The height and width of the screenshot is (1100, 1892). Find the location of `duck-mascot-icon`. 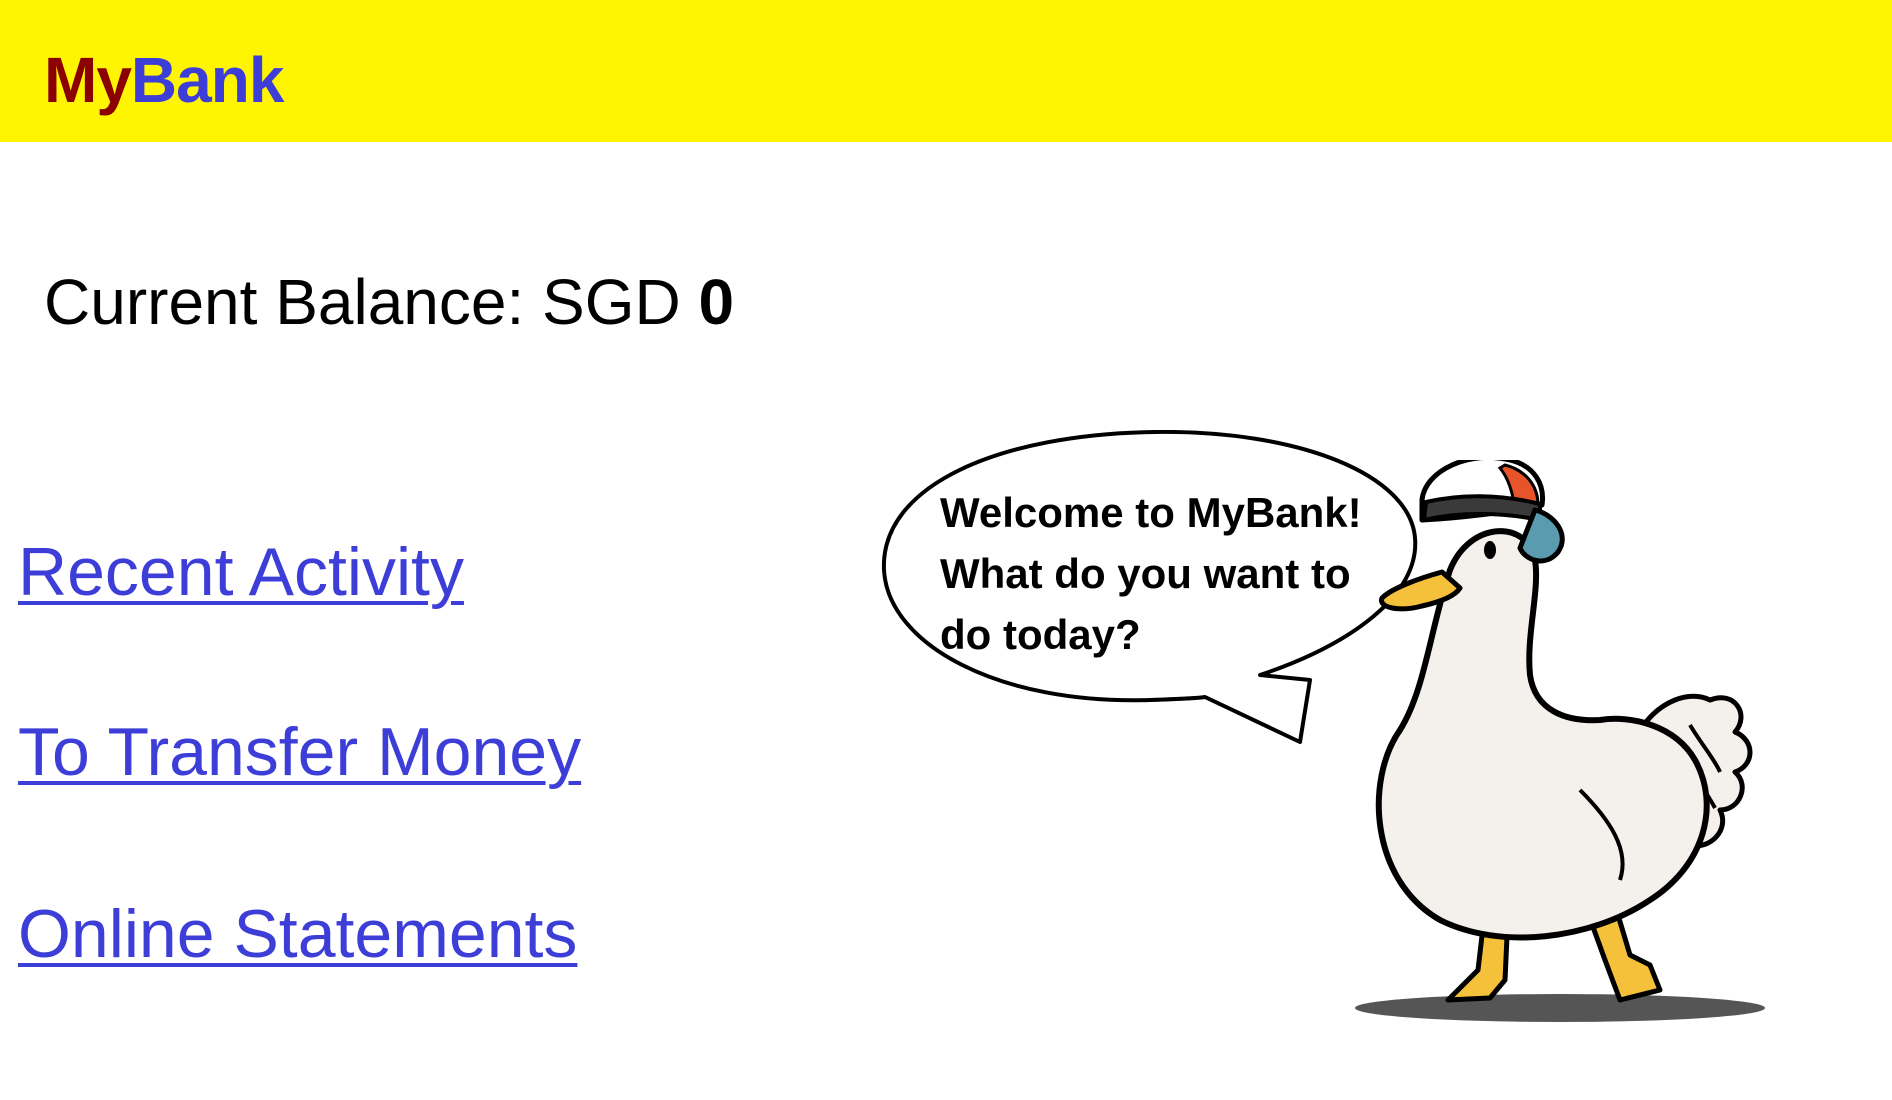

duck-mascot-icon is located at coordinates (1560, 741).